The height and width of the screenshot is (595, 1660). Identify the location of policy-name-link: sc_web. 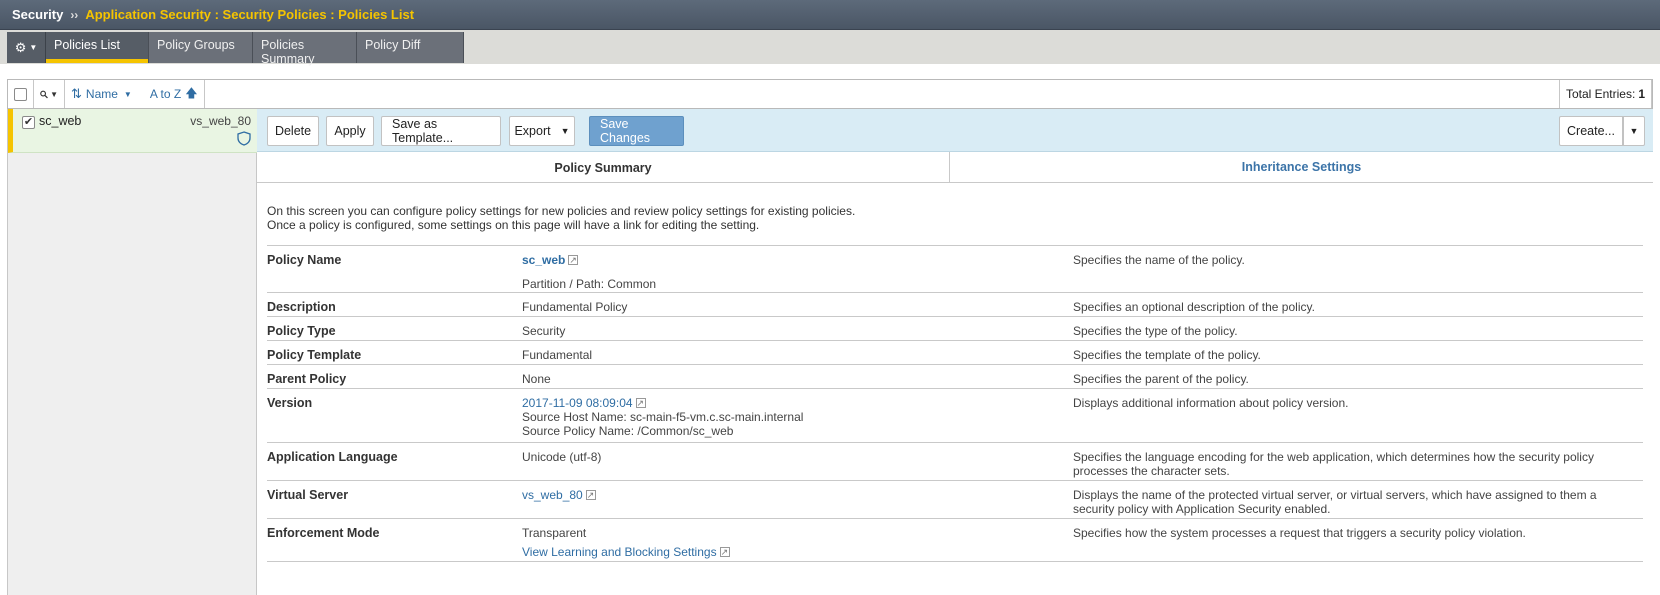
(543, 260).